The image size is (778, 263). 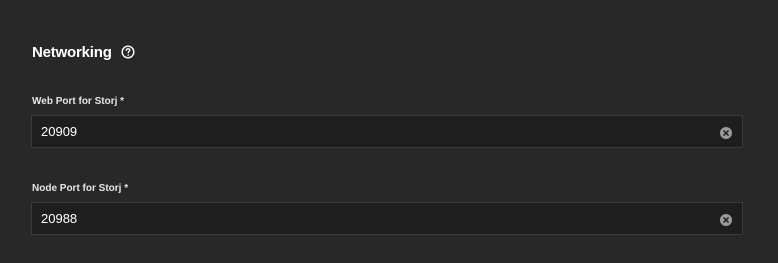 I want to click on web-port-label: Web Port for Storj *, so click(x=78, y=101).